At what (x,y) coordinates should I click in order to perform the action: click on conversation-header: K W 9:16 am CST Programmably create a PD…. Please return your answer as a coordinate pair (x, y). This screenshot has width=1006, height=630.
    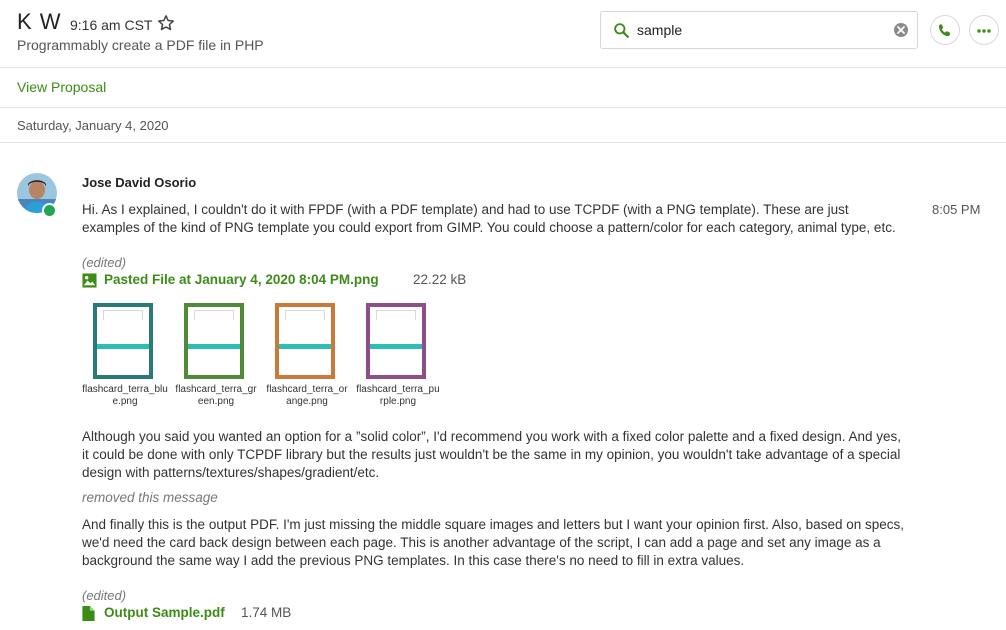
    Looking at the image, I should click on (503, 34).